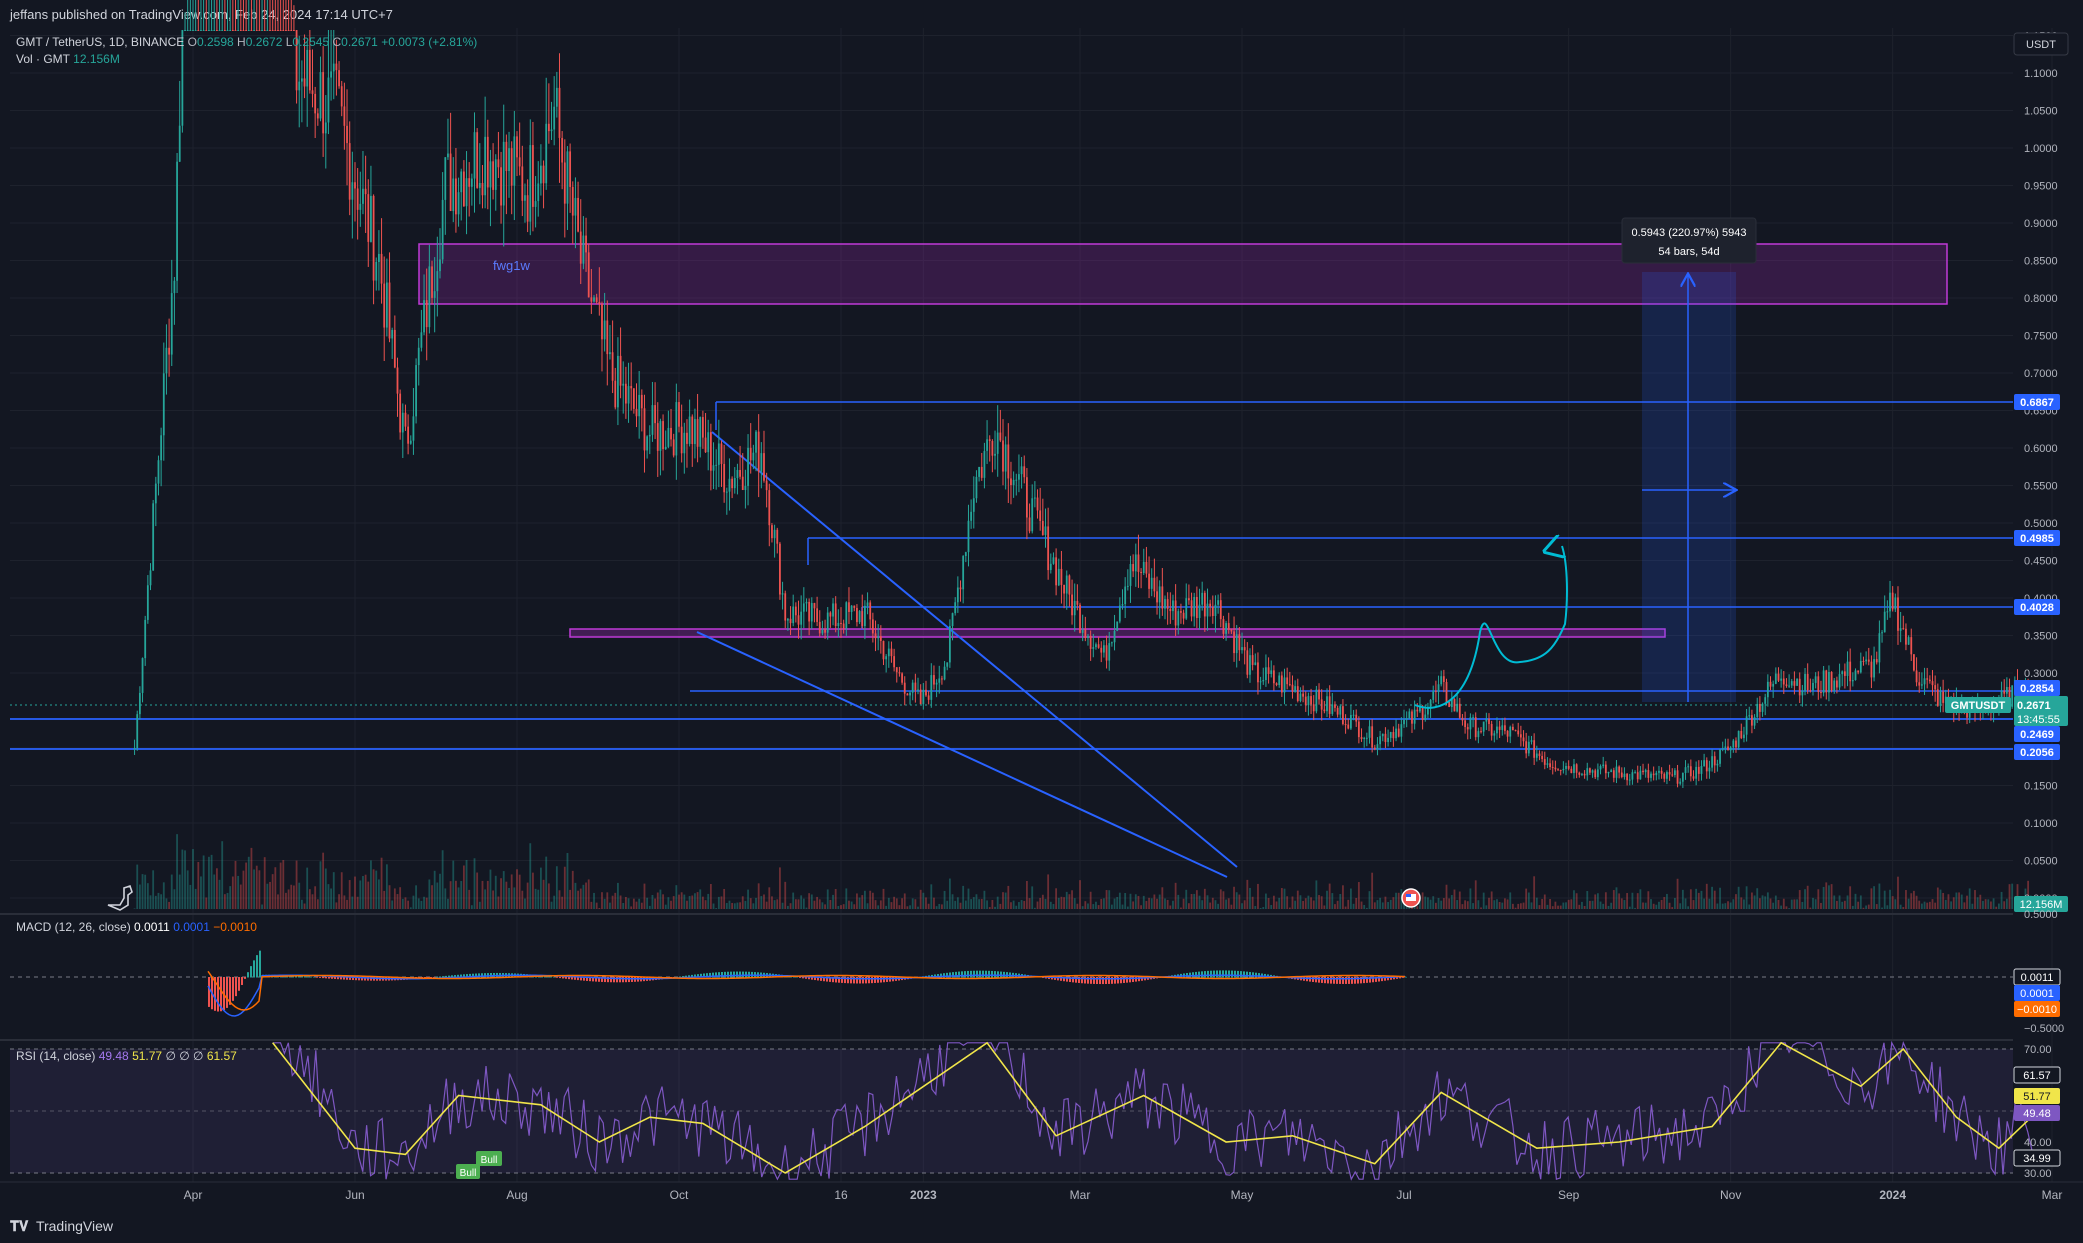  What do you see at coordinates (1491, 627) in the screenshot?
I see `projection-path` at bounding box center [1491, 627].